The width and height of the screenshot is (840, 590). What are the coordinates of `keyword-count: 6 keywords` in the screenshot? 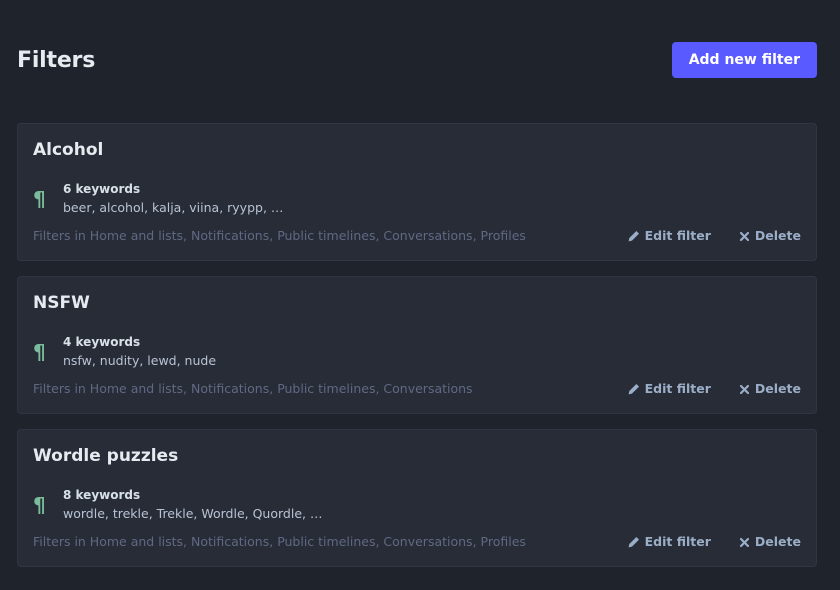 It's located at (102, 189).